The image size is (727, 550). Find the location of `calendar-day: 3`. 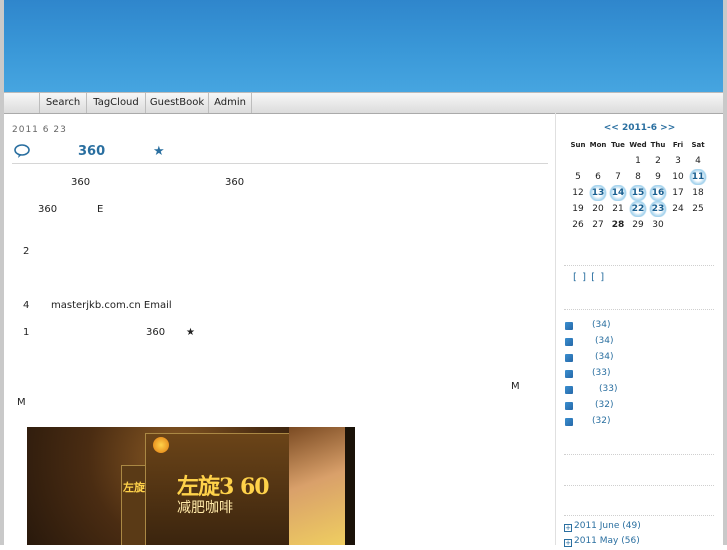

calendar-day: 3 is located at coordinates (678, 161).